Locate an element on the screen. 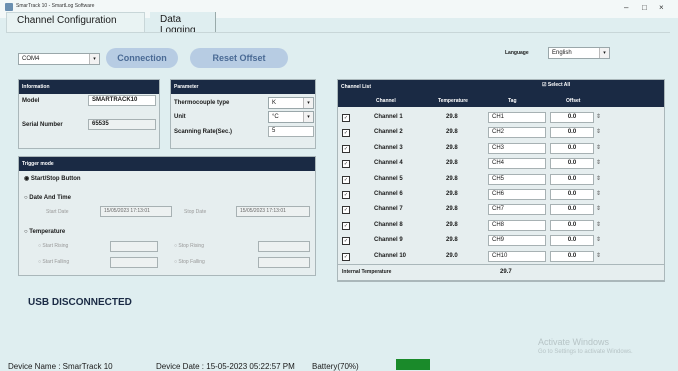  stop-rising-label: Stop Rising is located at coordinates (191, 246).